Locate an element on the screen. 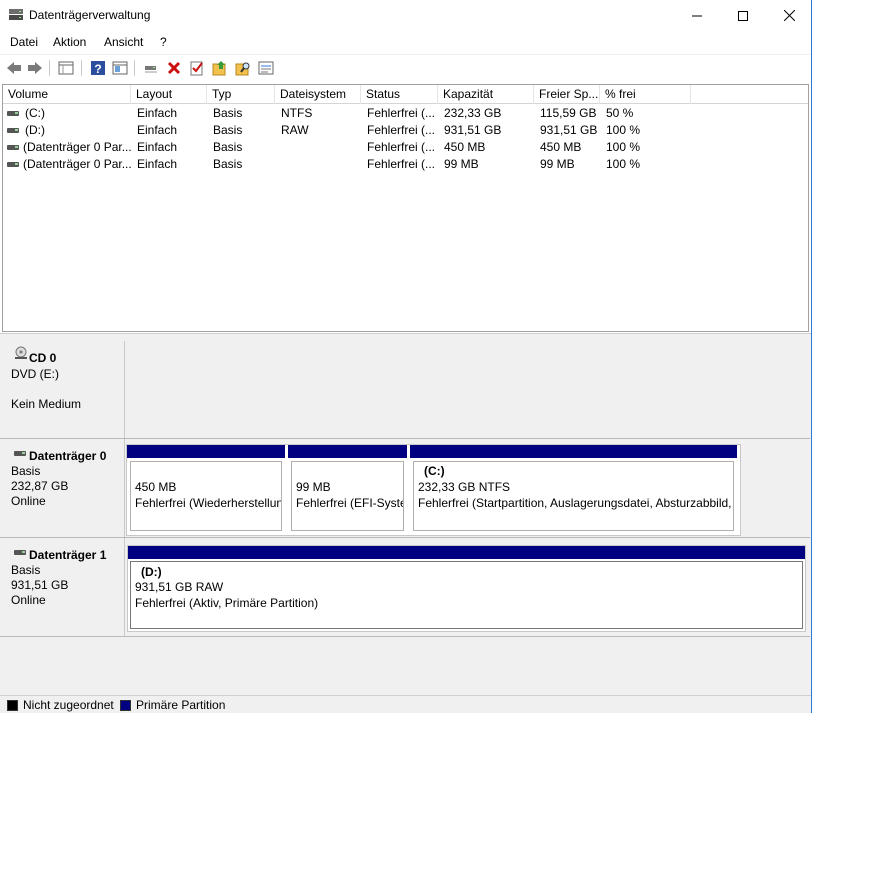 The width and height of the screenshot is (888, 886). properties-button is located at coordinates (120, 68).